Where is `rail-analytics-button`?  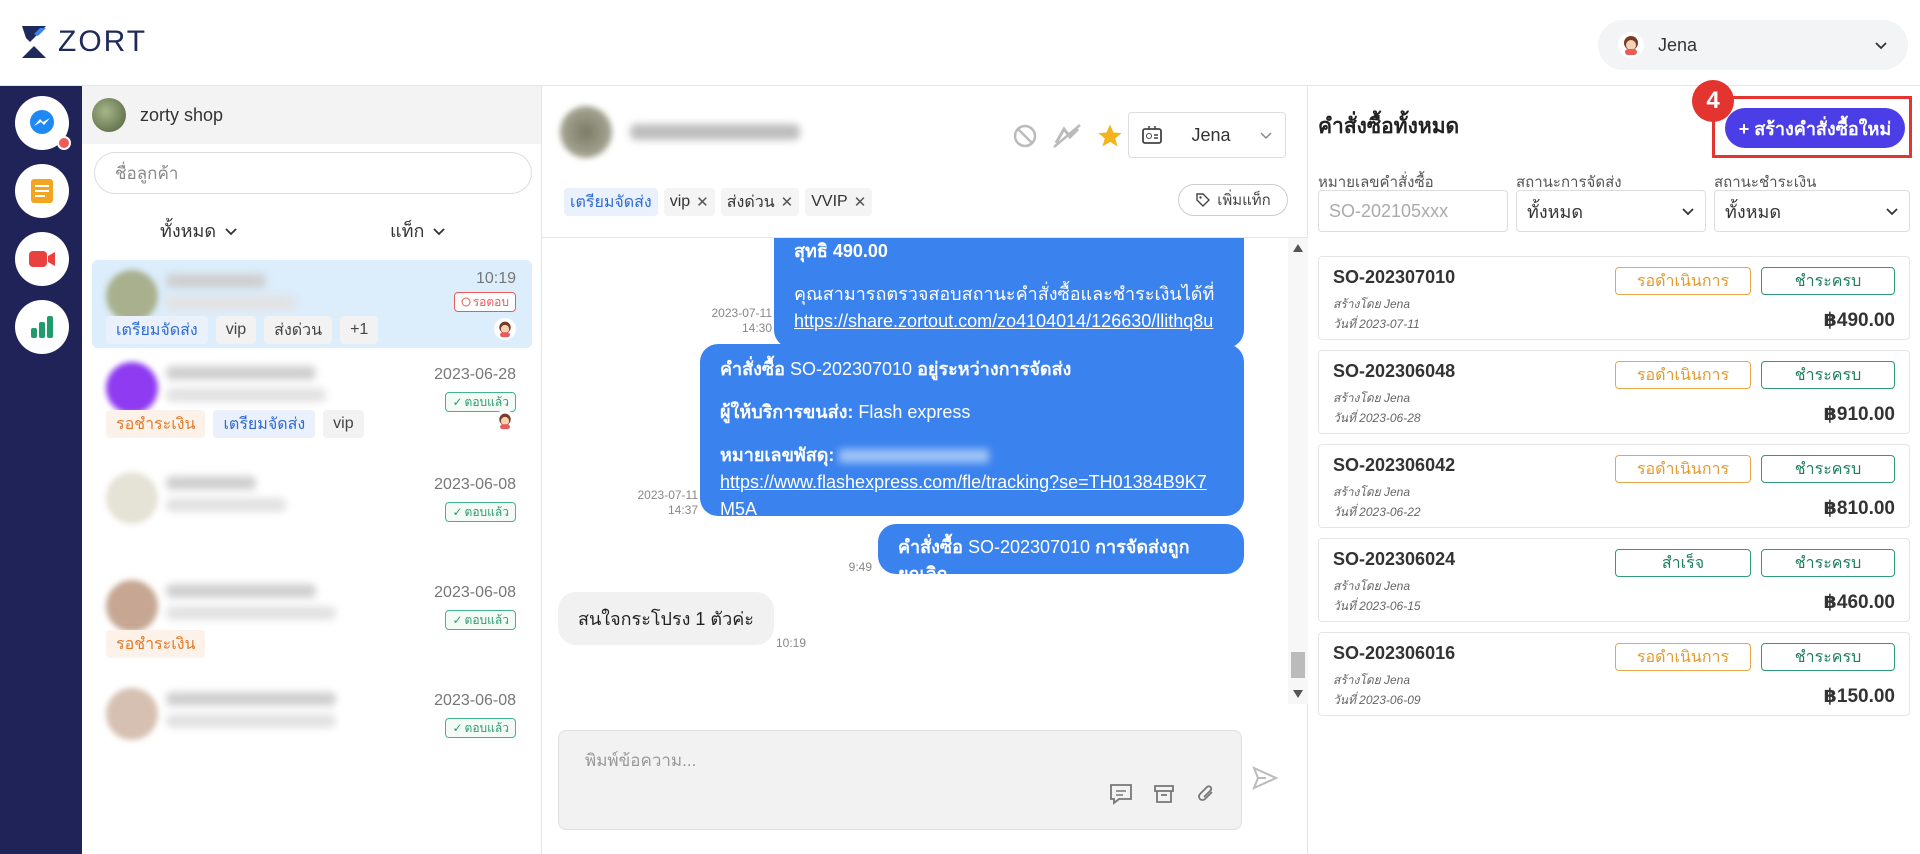 rail-analytics-button is located at coordinates (42, 327).